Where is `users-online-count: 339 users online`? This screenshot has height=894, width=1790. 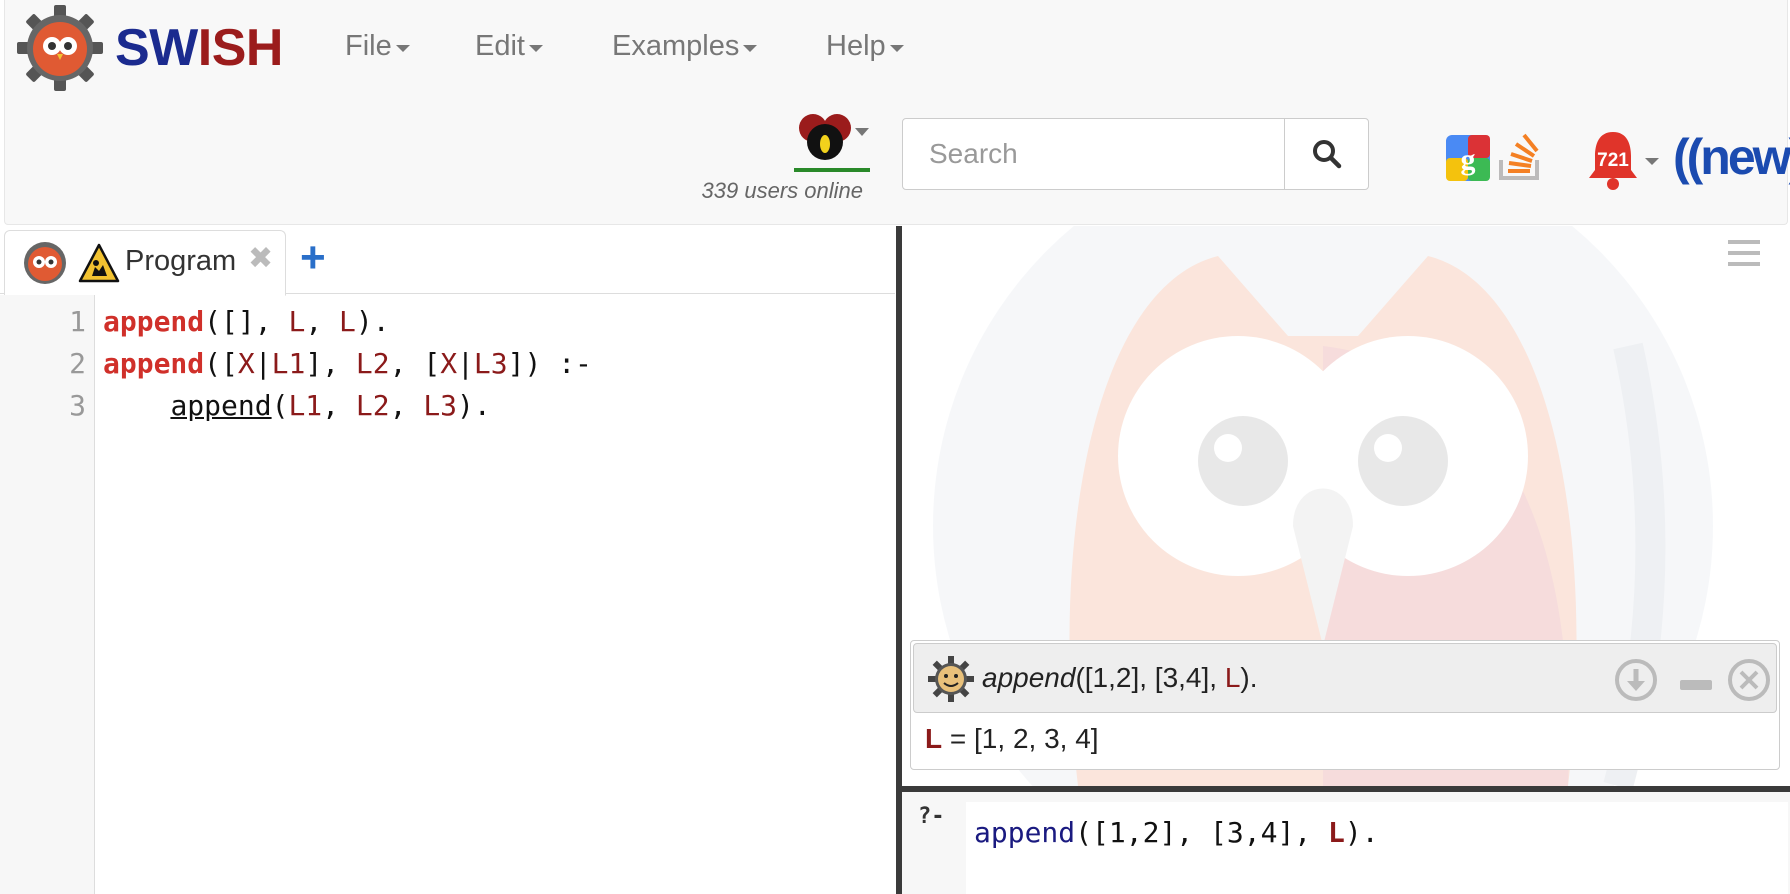 users-online-count: 339 users online is located at coordinates (782, 190).